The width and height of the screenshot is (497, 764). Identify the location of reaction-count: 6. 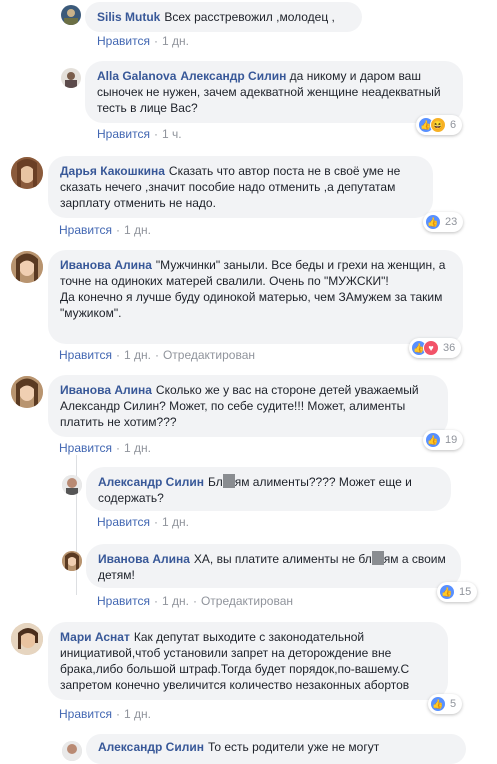
(453, 125).